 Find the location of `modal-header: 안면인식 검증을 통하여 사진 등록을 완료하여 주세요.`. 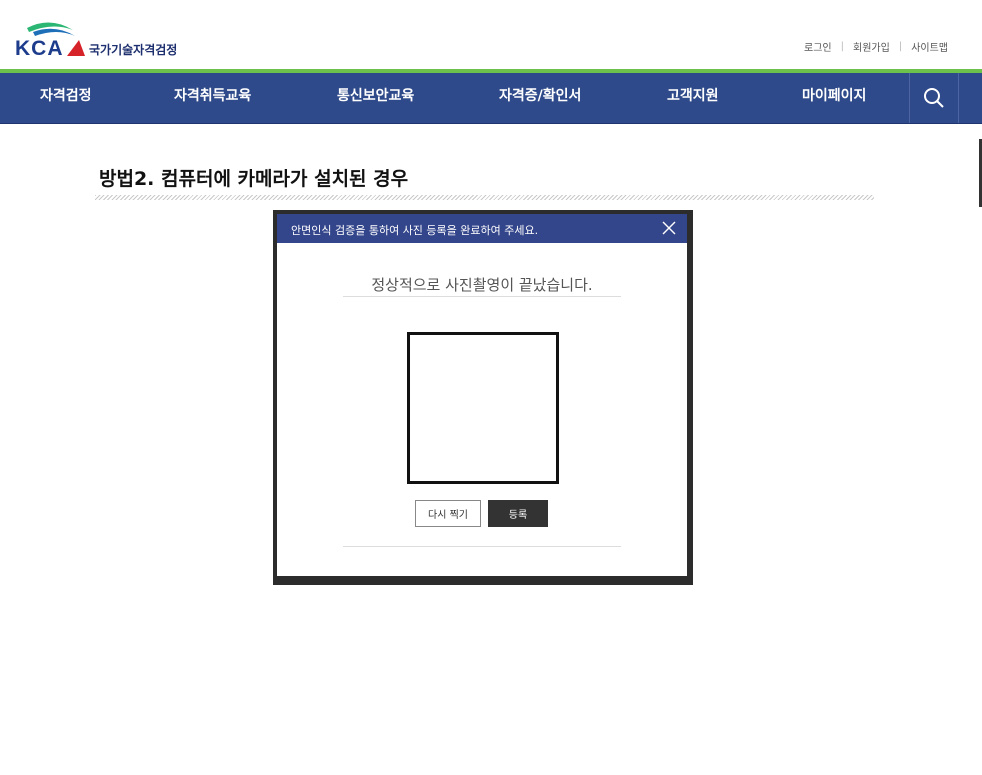

modal-header: 안면인식 검증을 통하여 사진 등록을 완료하여 주세요. is located at coordinates (482, 228).